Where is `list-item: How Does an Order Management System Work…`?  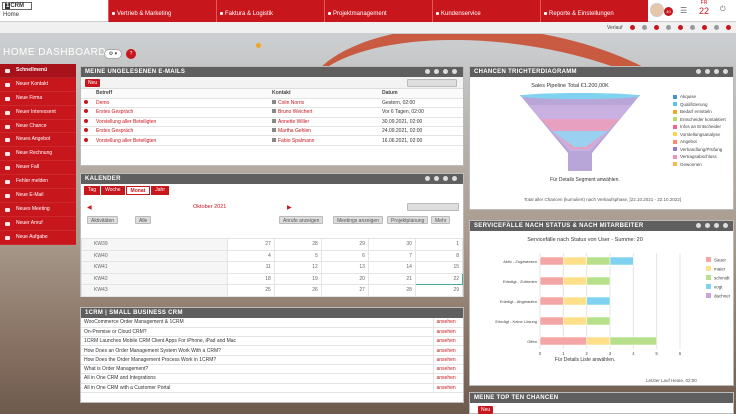 list-item: How Does an Order Management System Work… is located at coordinates (272, 350).